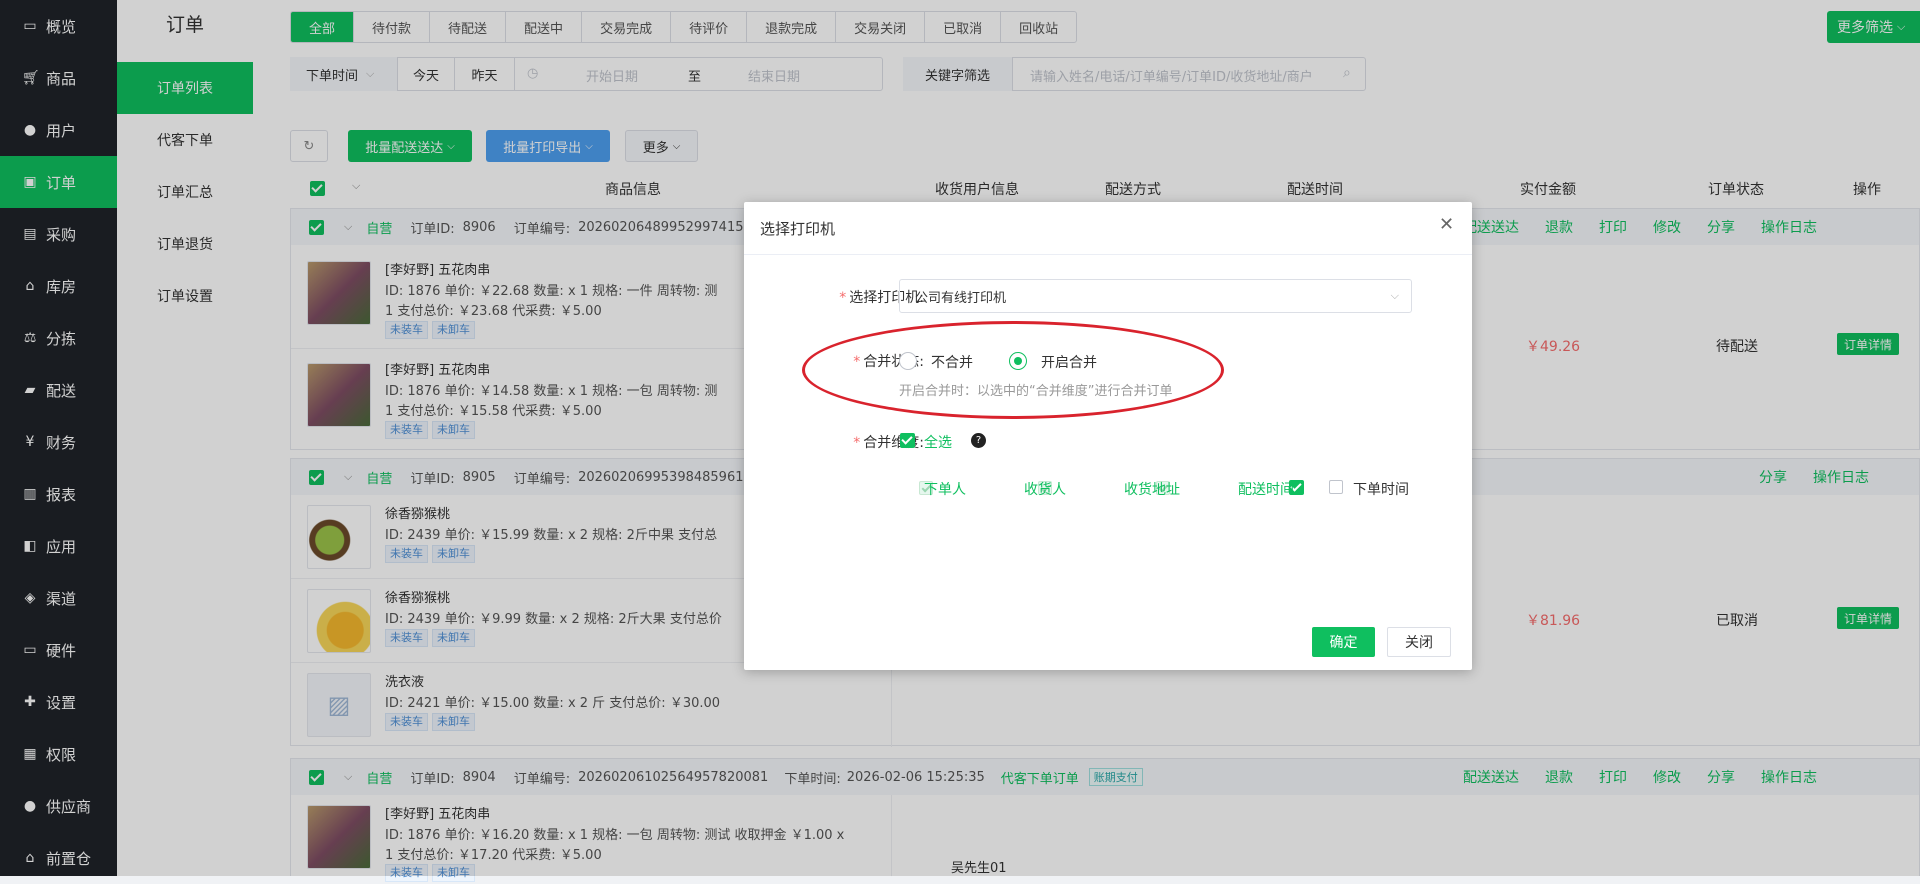 The image size is (1920, 884). I want to click on dimension-label: 收货人, so click(1045, 489).